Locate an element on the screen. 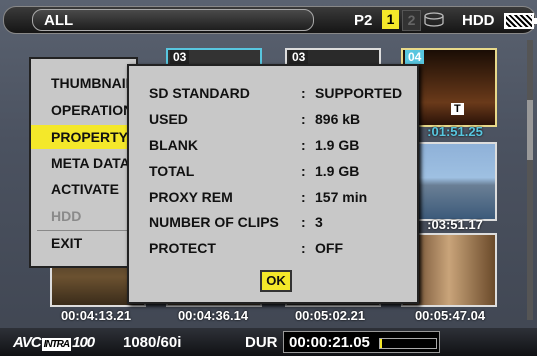 The image size is (537, 356). property-value: SUPPORTED is located at coordinates (359, 93).